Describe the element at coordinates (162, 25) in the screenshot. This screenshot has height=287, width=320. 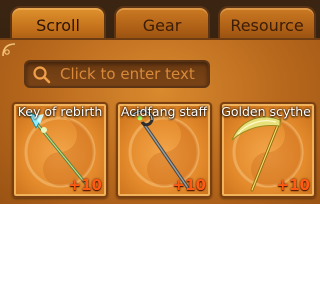
I see `tab-gear-label: Gear` at that location.